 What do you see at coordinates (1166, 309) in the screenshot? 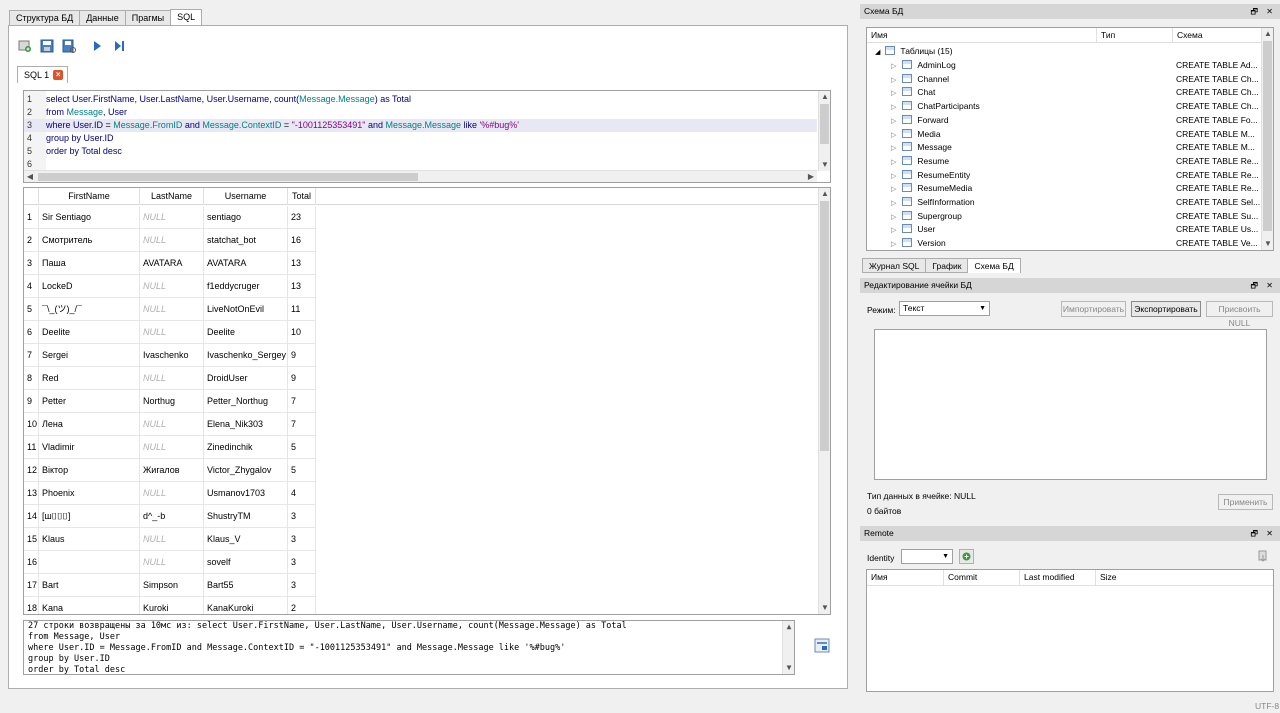
I see `export-button: Экспортировать` at bounding box center [1166, 309].